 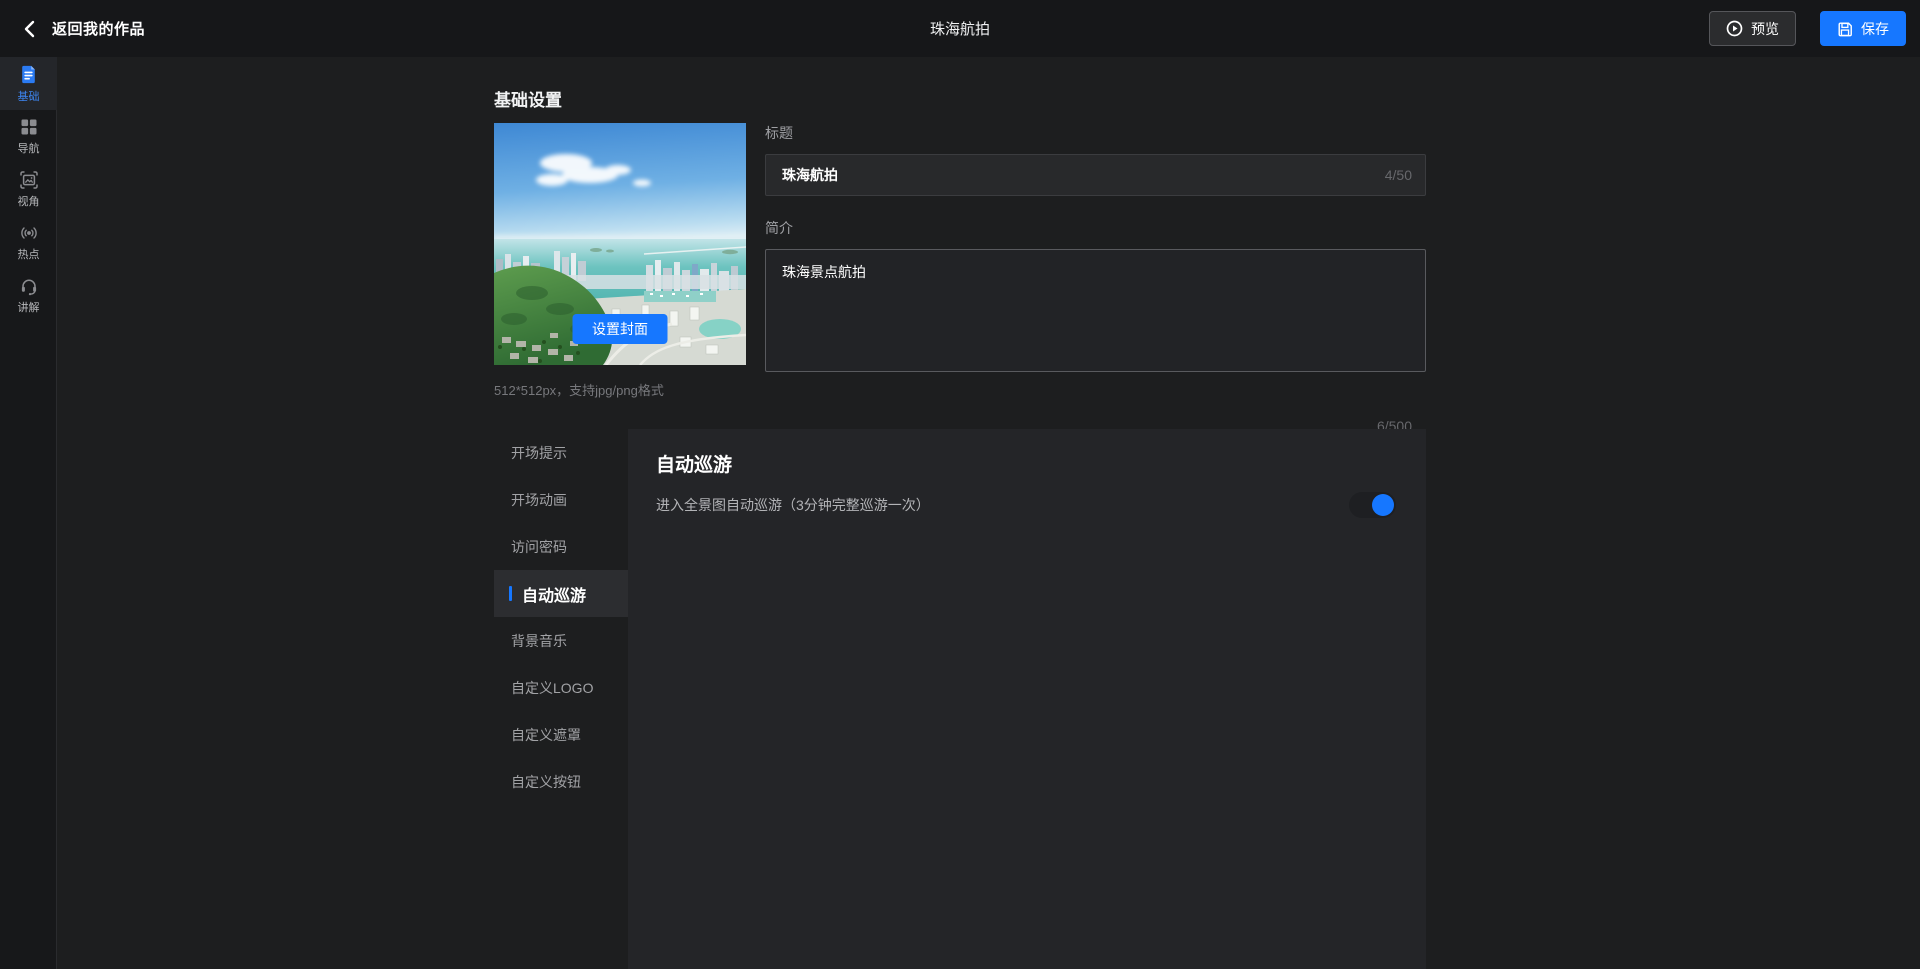 I want to click on tab-custom-button: 自定义按钮, so click(x=561, y=781).